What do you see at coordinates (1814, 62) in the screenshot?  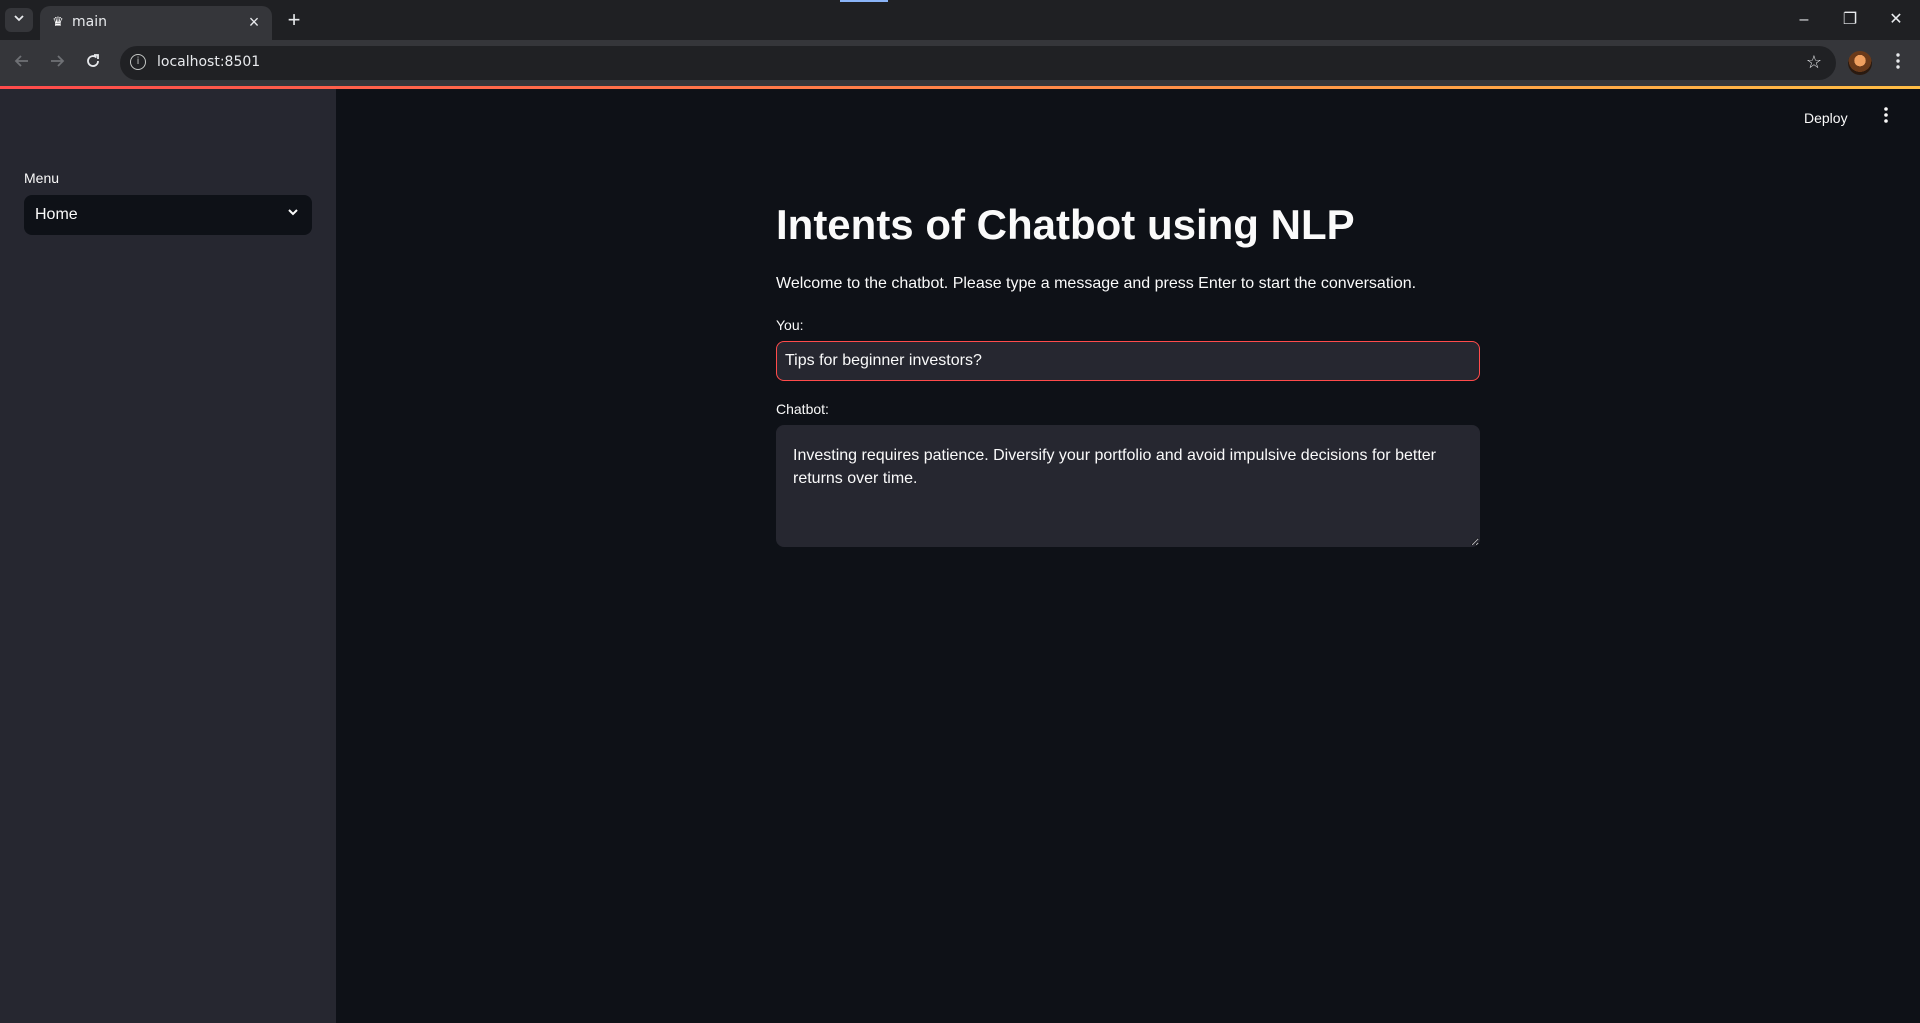 I see `star-icon: ☆` at bounding box center [1814, 62].